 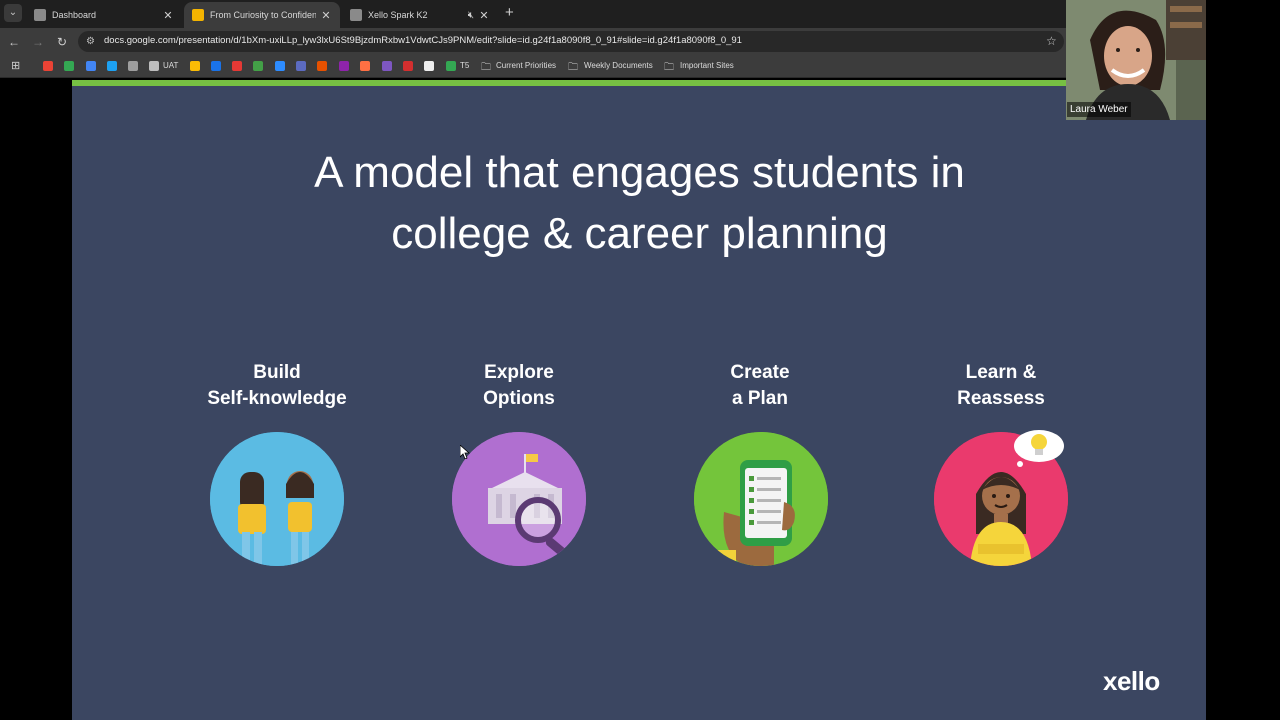 What do you see at coordinates (277, 499) in the screenshot?
I see `students-icon` at bounding box center [277, 499].